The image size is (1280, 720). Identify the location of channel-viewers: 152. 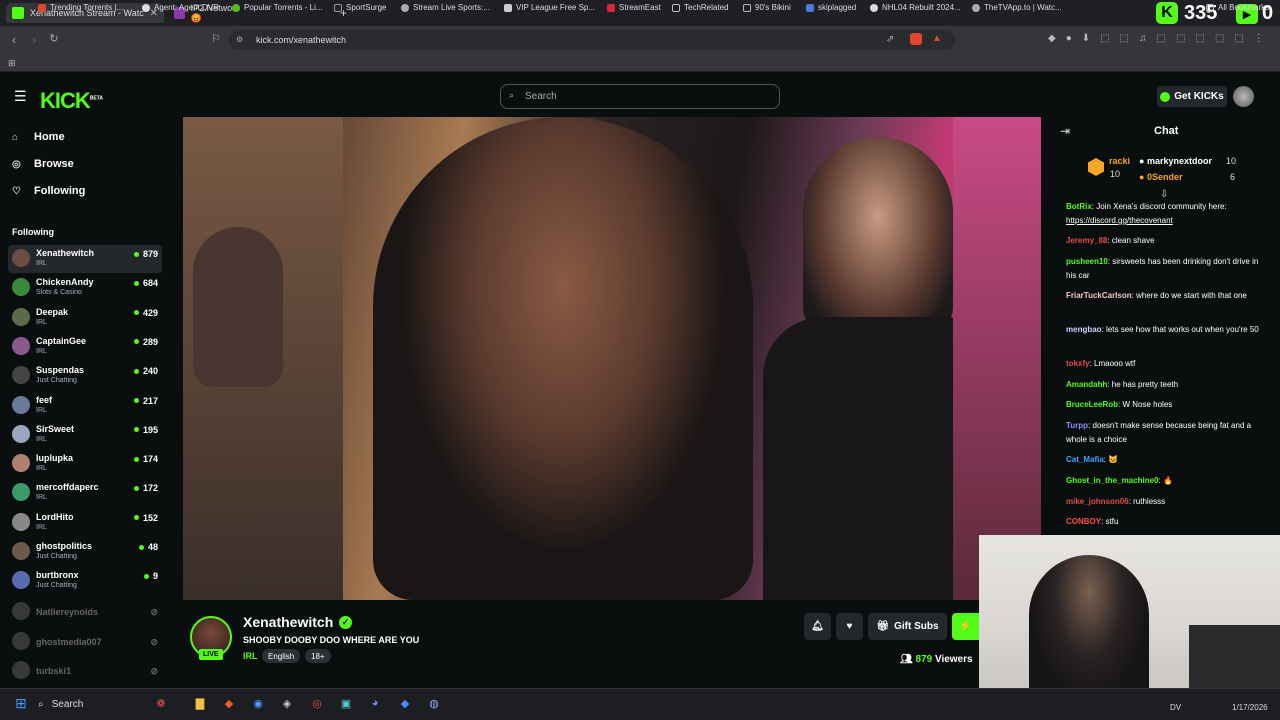
(145, 518).